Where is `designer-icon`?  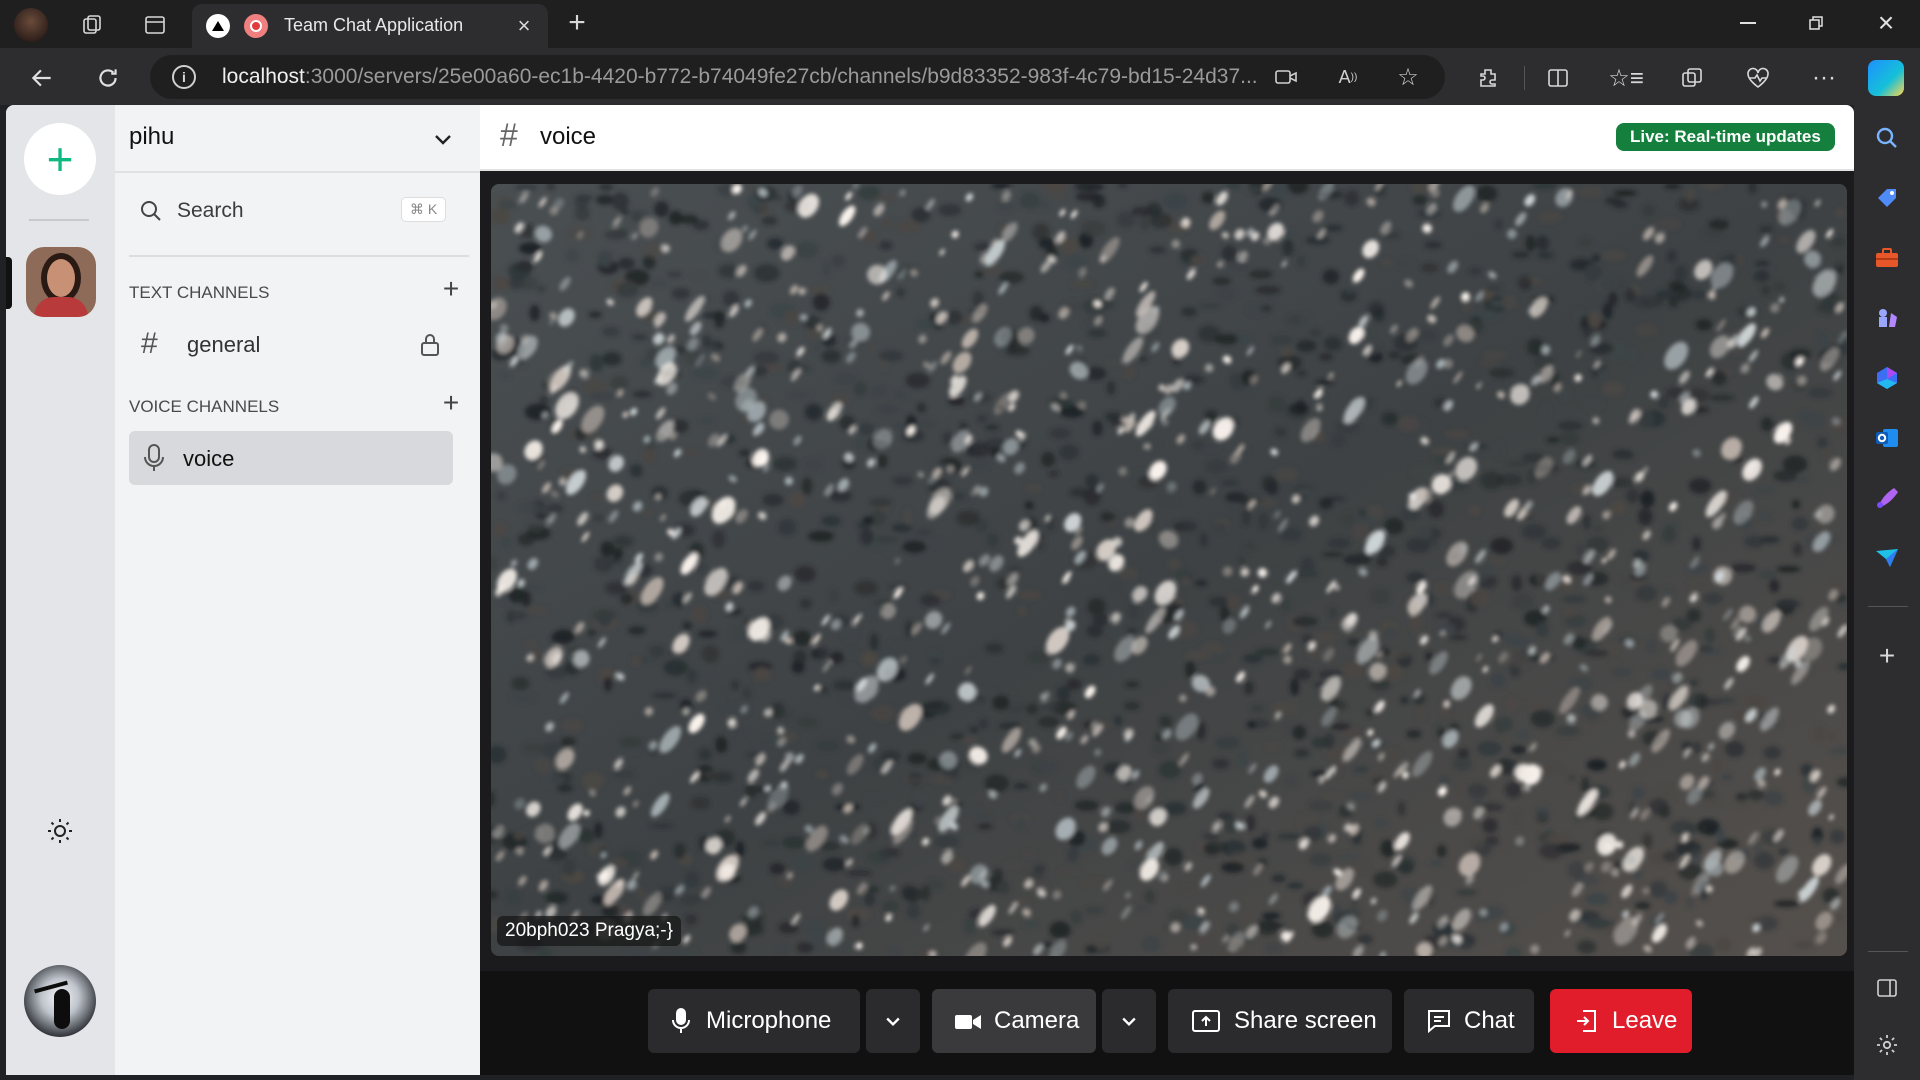
designer-icon is located at coordinates (1887, 498).